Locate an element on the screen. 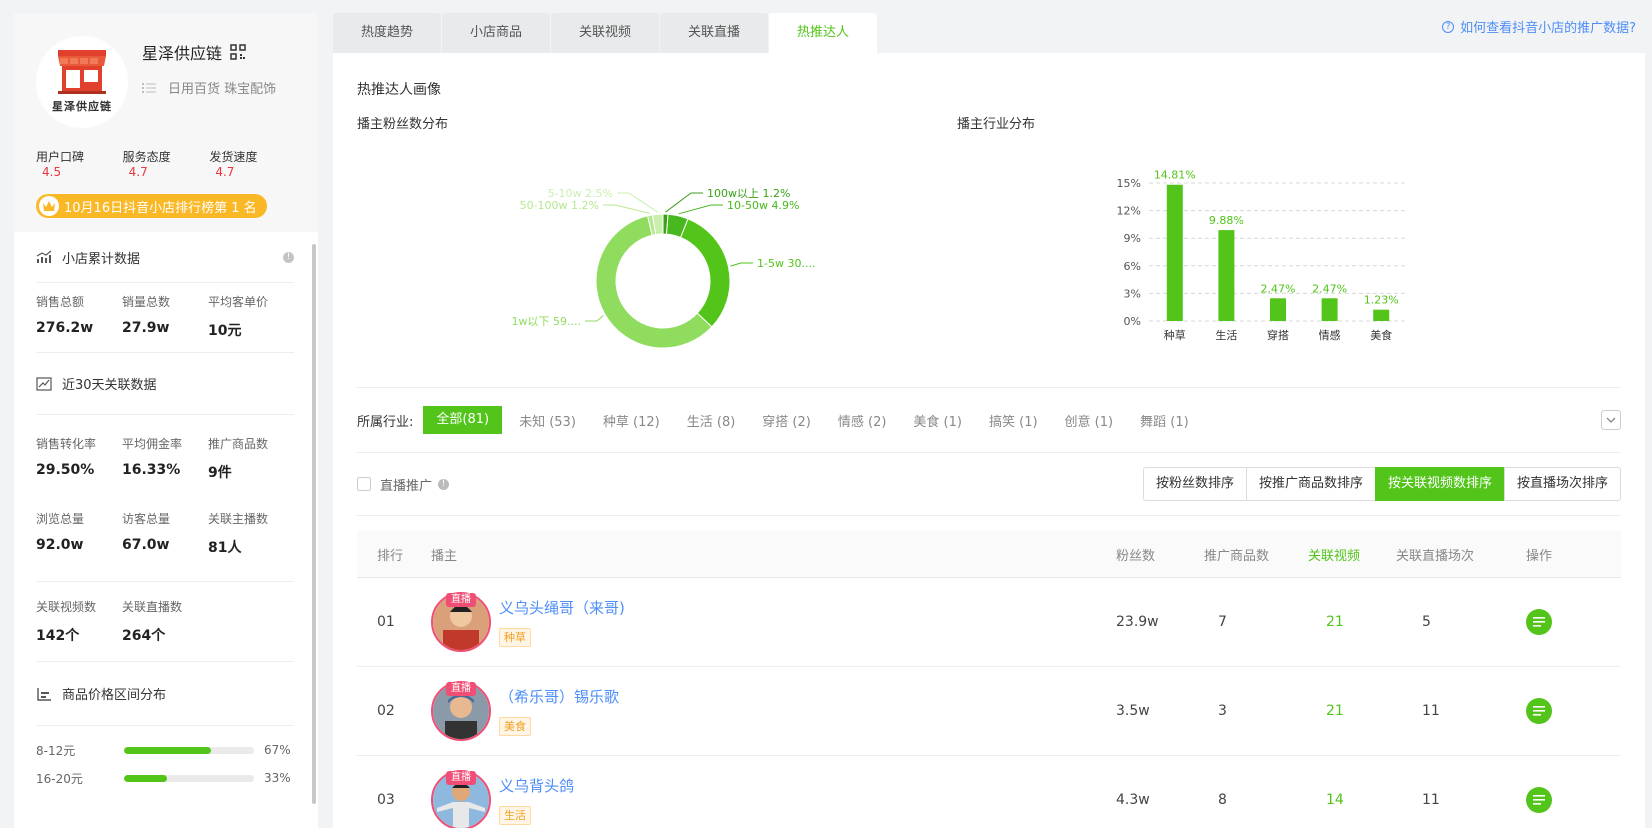 This screenshot has height=828, width=1652. live-promo-checkbox is located at coordinates (364, 484).